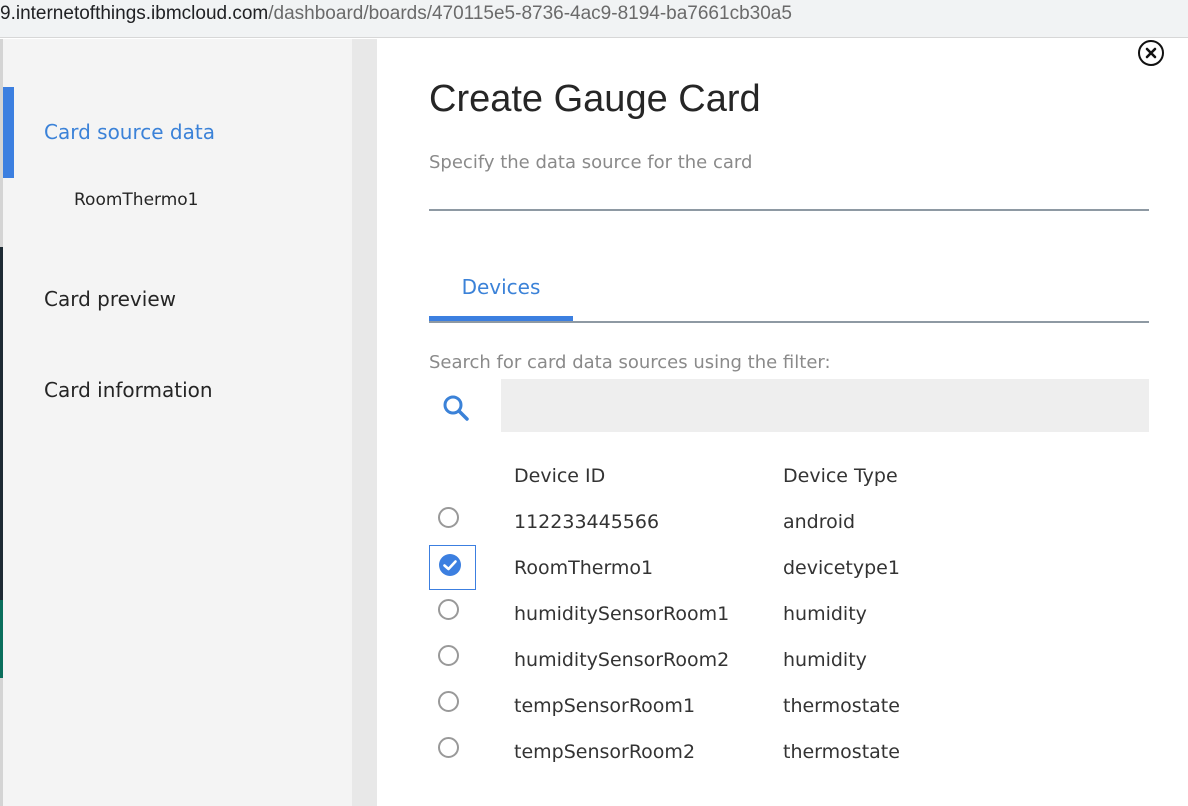 The image size is (1188, 806). Describe the element at coordinates (605, 752) in the screenshot. I see `device-id-cell: tempSensorRoom2` at that location.